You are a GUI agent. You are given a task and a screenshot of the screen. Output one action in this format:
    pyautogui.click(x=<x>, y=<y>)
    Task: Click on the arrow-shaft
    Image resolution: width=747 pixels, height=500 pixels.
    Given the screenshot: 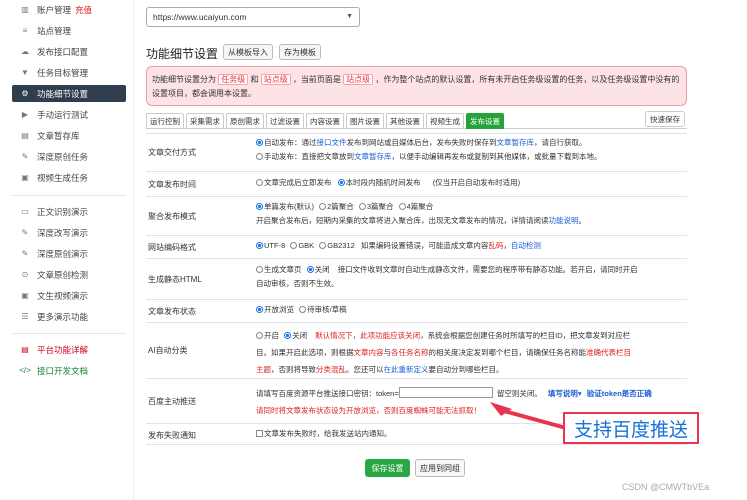 What is the action you would take?
    pyautogui.click(x=535, y=419)
    